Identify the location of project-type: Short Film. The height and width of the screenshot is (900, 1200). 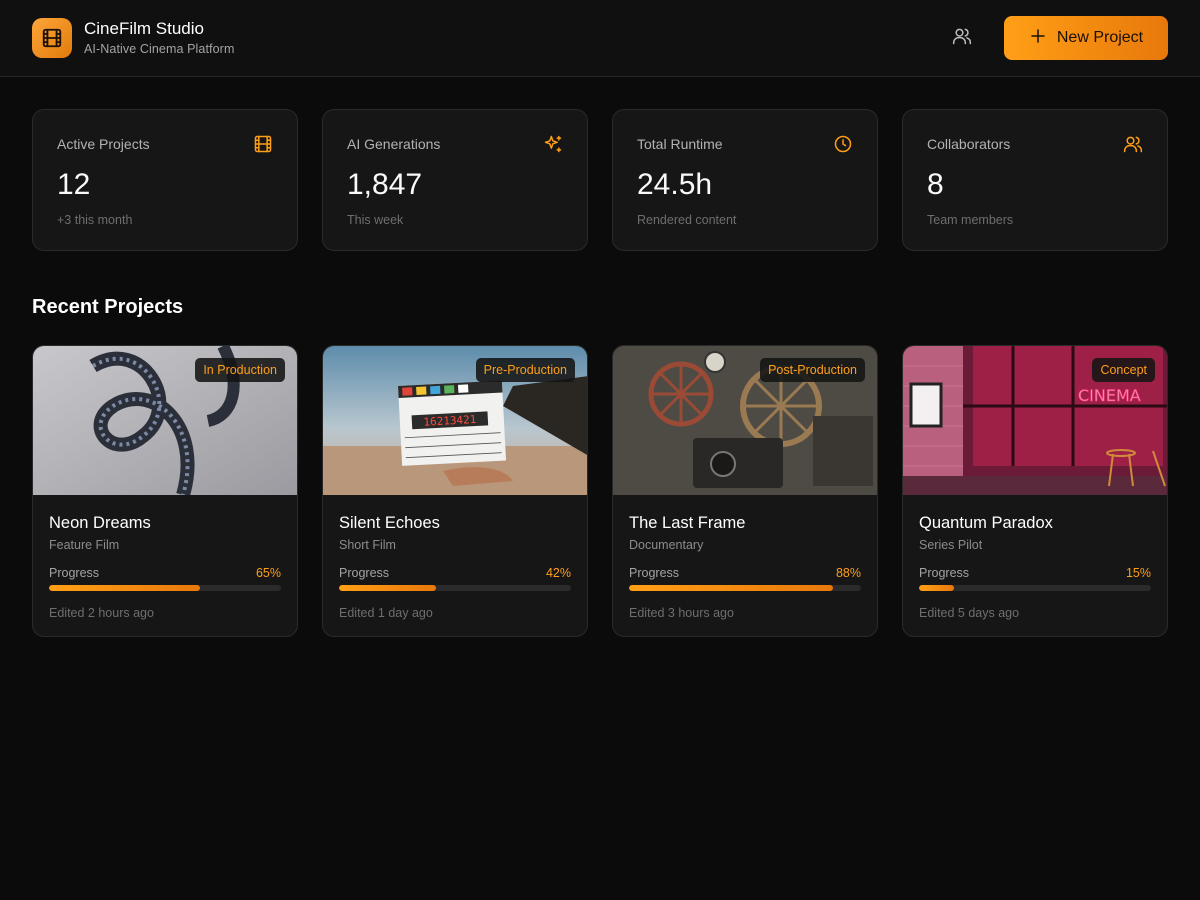
(367, 545).